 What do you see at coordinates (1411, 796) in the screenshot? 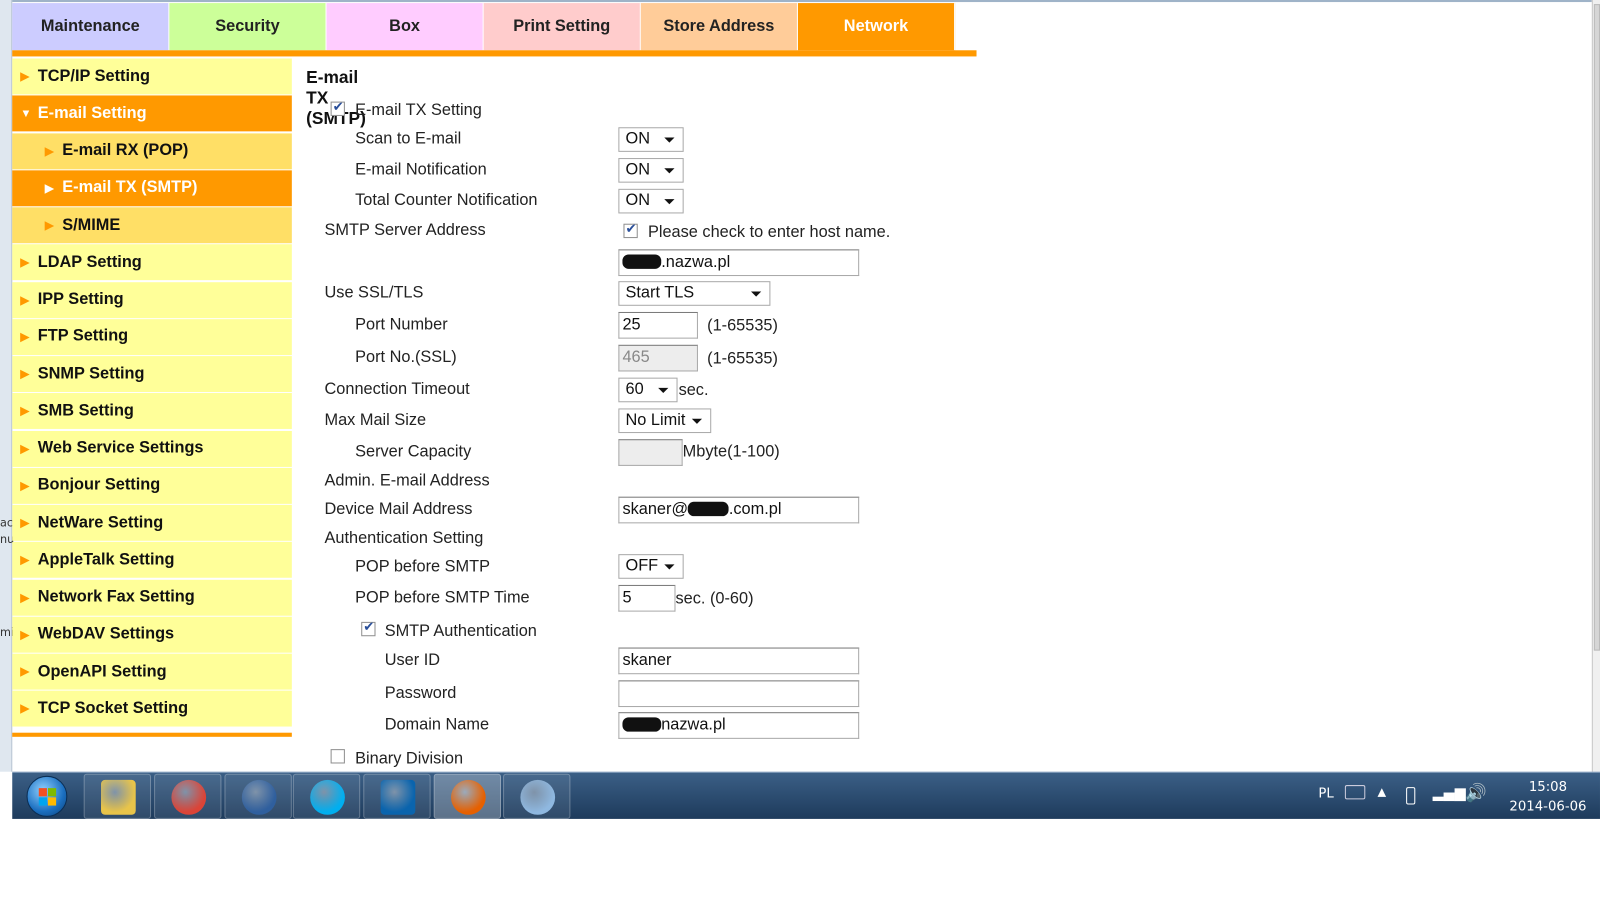
I see `battery-icon` at bounding box center [1411, 796].